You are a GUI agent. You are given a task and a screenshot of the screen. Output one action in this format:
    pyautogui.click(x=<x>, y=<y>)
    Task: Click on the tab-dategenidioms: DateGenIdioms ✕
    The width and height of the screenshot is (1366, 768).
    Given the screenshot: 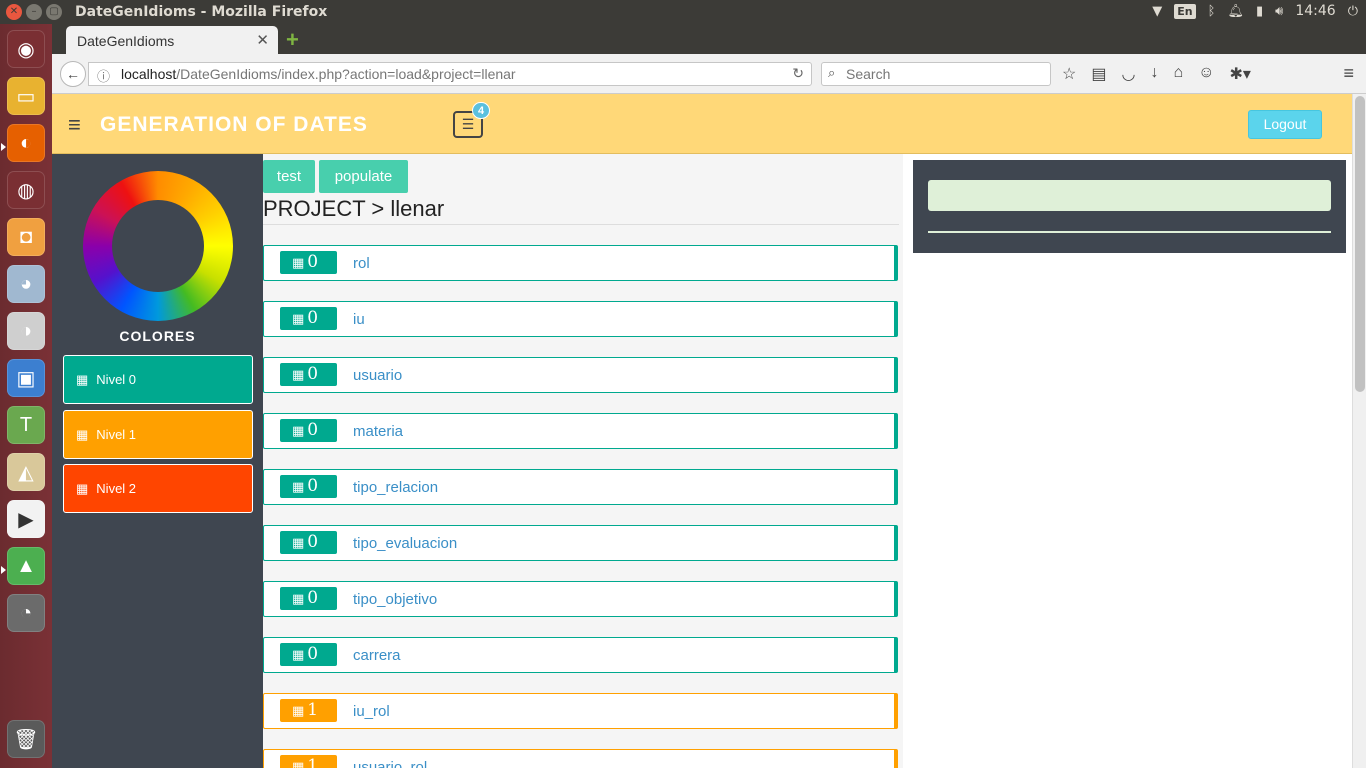 What is the action you would take?
    pyautogui.click(x=172, y=40)
    